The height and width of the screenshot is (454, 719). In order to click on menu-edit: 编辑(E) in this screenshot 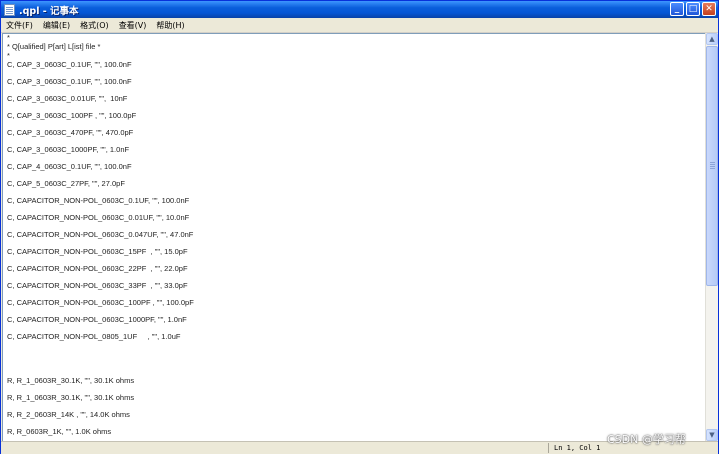, I will do `click(56, 25)`.